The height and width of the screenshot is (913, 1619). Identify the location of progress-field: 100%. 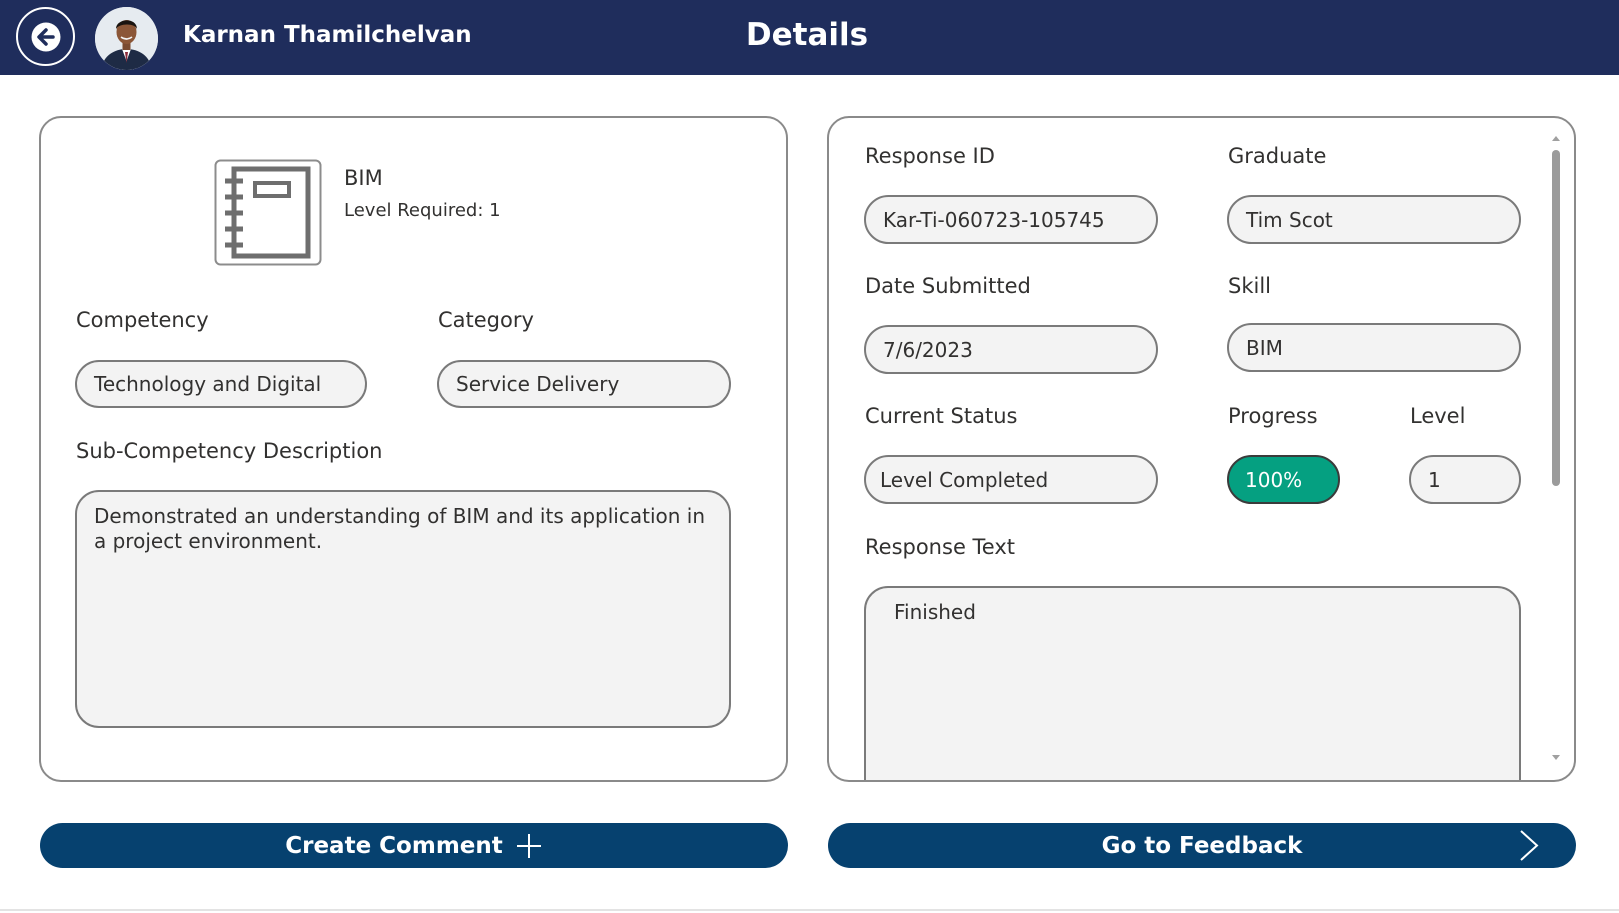
(1283, 479).